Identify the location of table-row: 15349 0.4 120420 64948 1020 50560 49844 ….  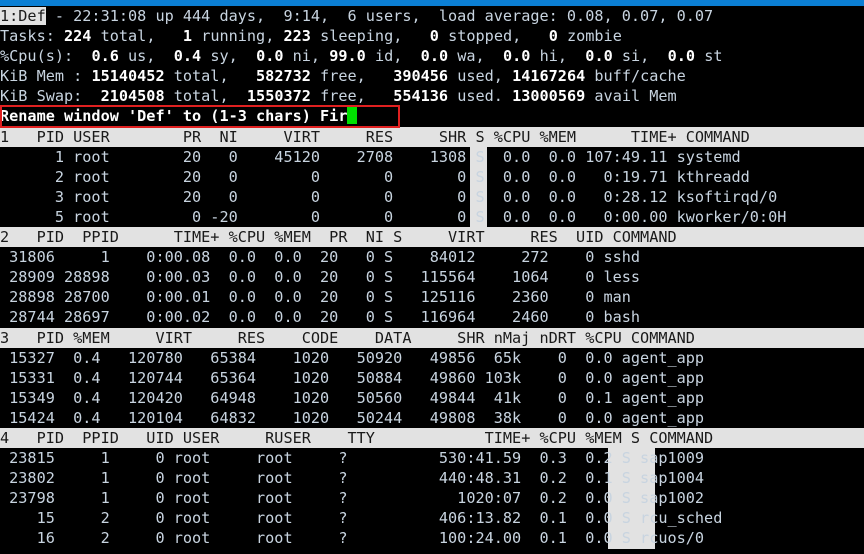
(432, 398).